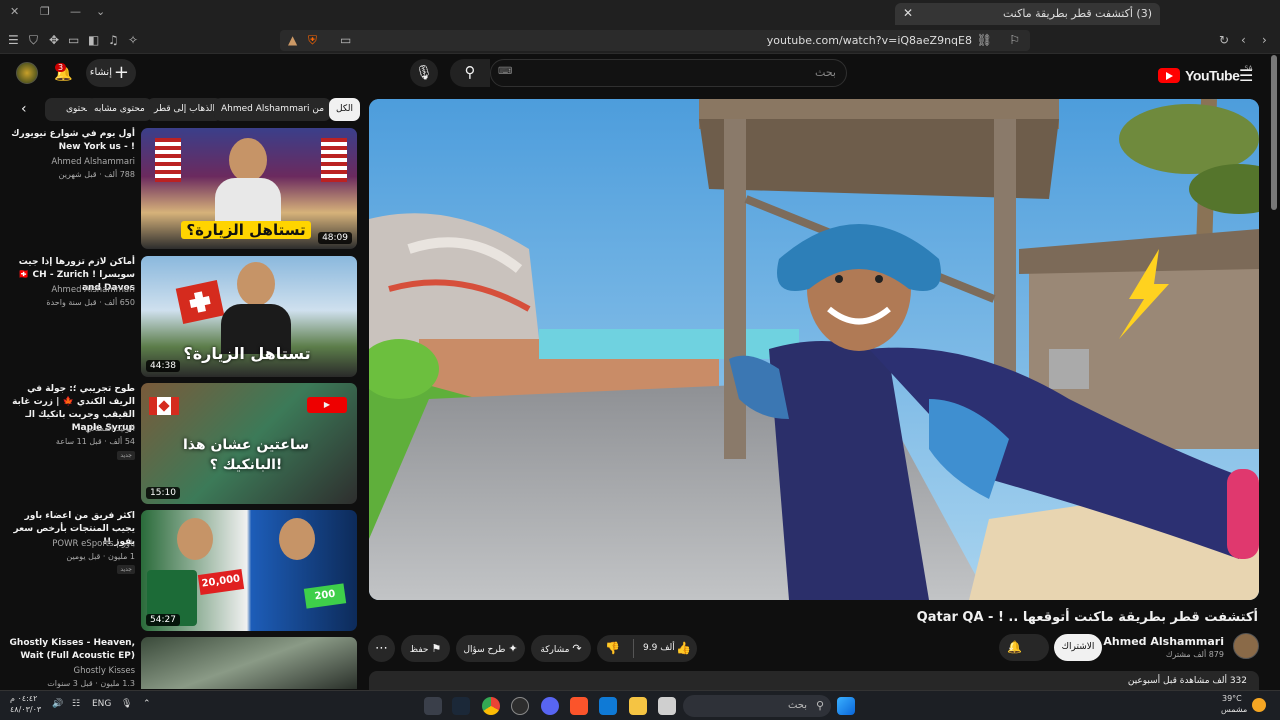 Image resolution: width=1280 pixels, height=720 pixels. Describe the element at coordinates (1259, 705) in the screenshot. I see `weather-icon` at that location.